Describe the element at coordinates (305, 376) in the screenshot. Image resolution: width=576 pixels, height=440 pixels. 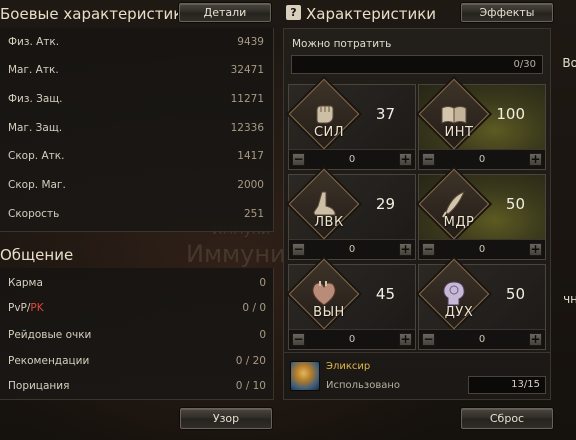
I see `elixir-icon` at that location.